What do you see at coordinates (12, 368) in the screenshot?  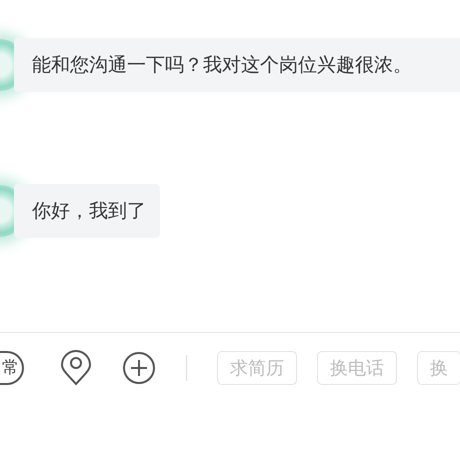 I see `common-phrases-button: 常` at bounding box center [12, 368].